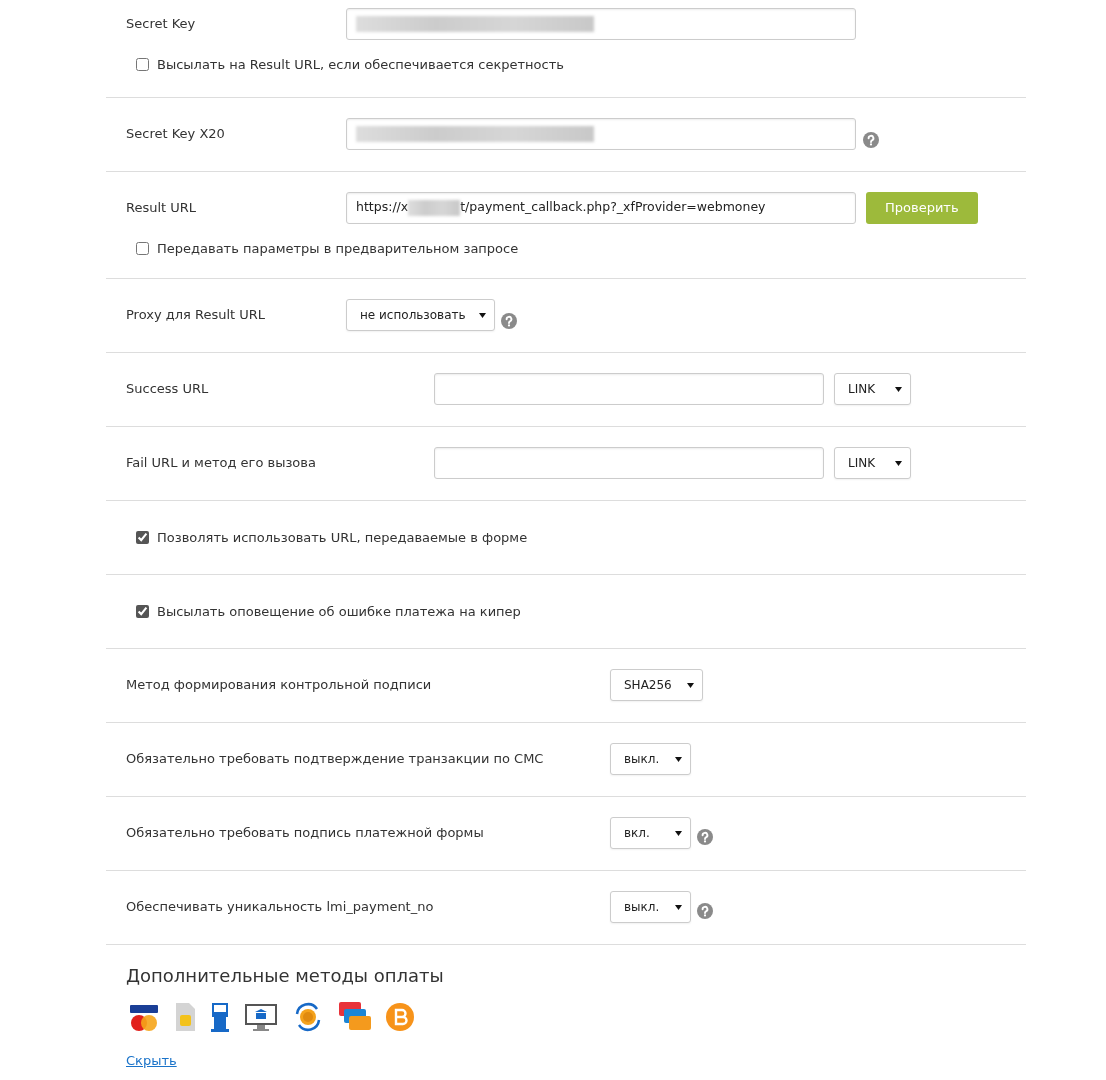 The height and width of the screenshot is (1080, 1106). Describe the element at coordinates (220, 1016) in the screenshot. I see `terminal-icon` at that location.